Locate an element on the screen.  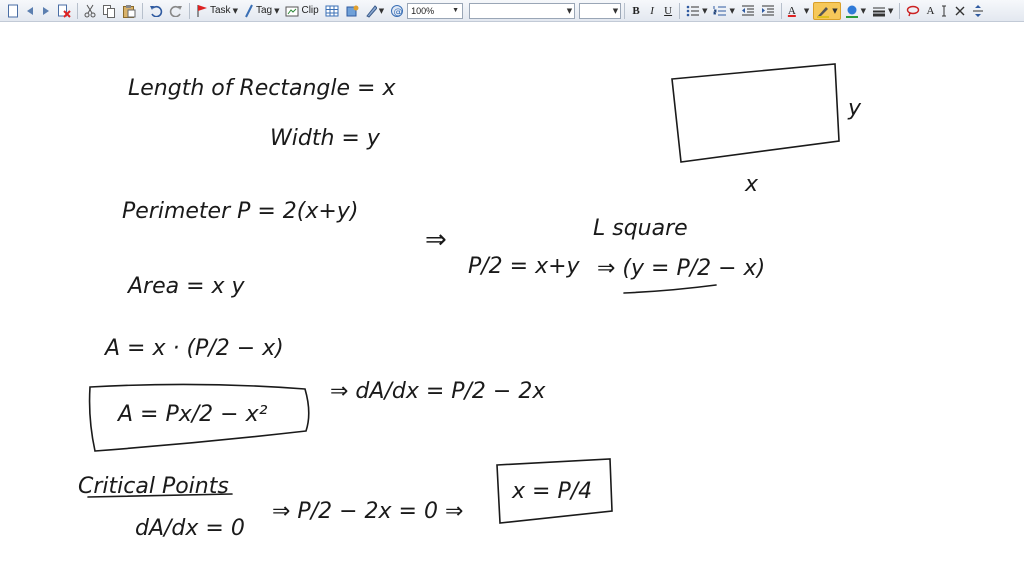
undo-icon is located at coordinates (156, 11).